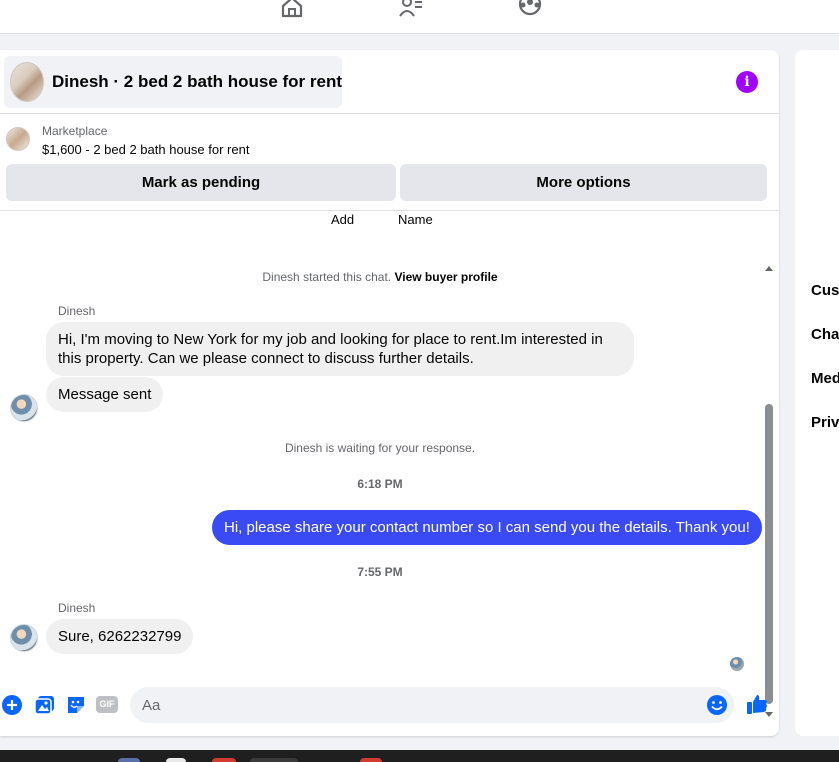 This screenshot has height=762, width=839. I want to click on right-panel-item: Med, so click(825, 378).